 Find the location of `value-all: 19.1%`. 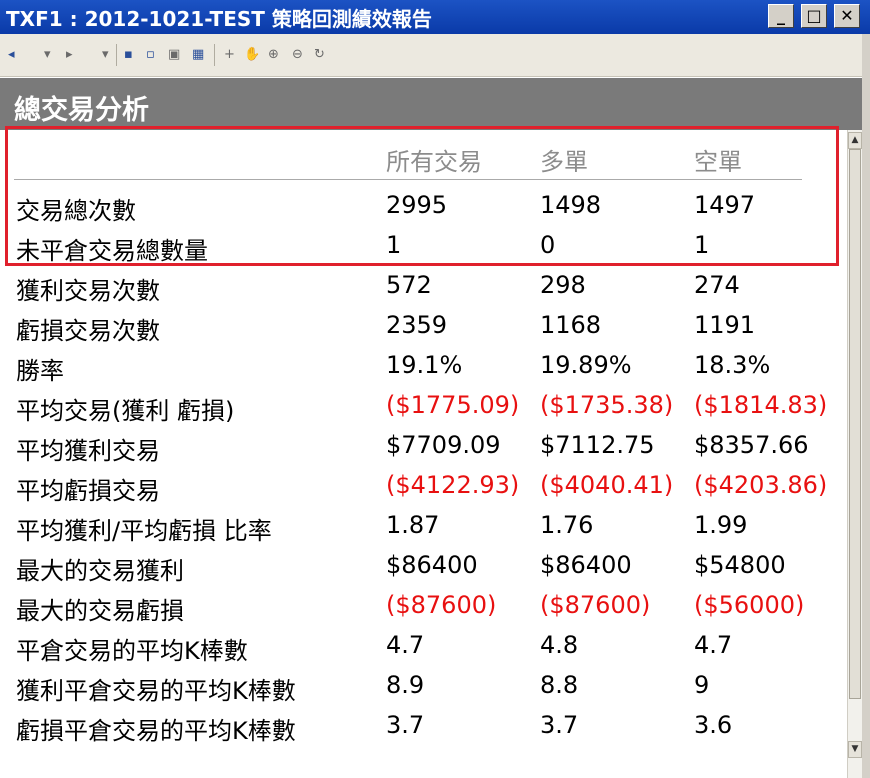

value-all: 19.1% is located at coordinates (424, 365).